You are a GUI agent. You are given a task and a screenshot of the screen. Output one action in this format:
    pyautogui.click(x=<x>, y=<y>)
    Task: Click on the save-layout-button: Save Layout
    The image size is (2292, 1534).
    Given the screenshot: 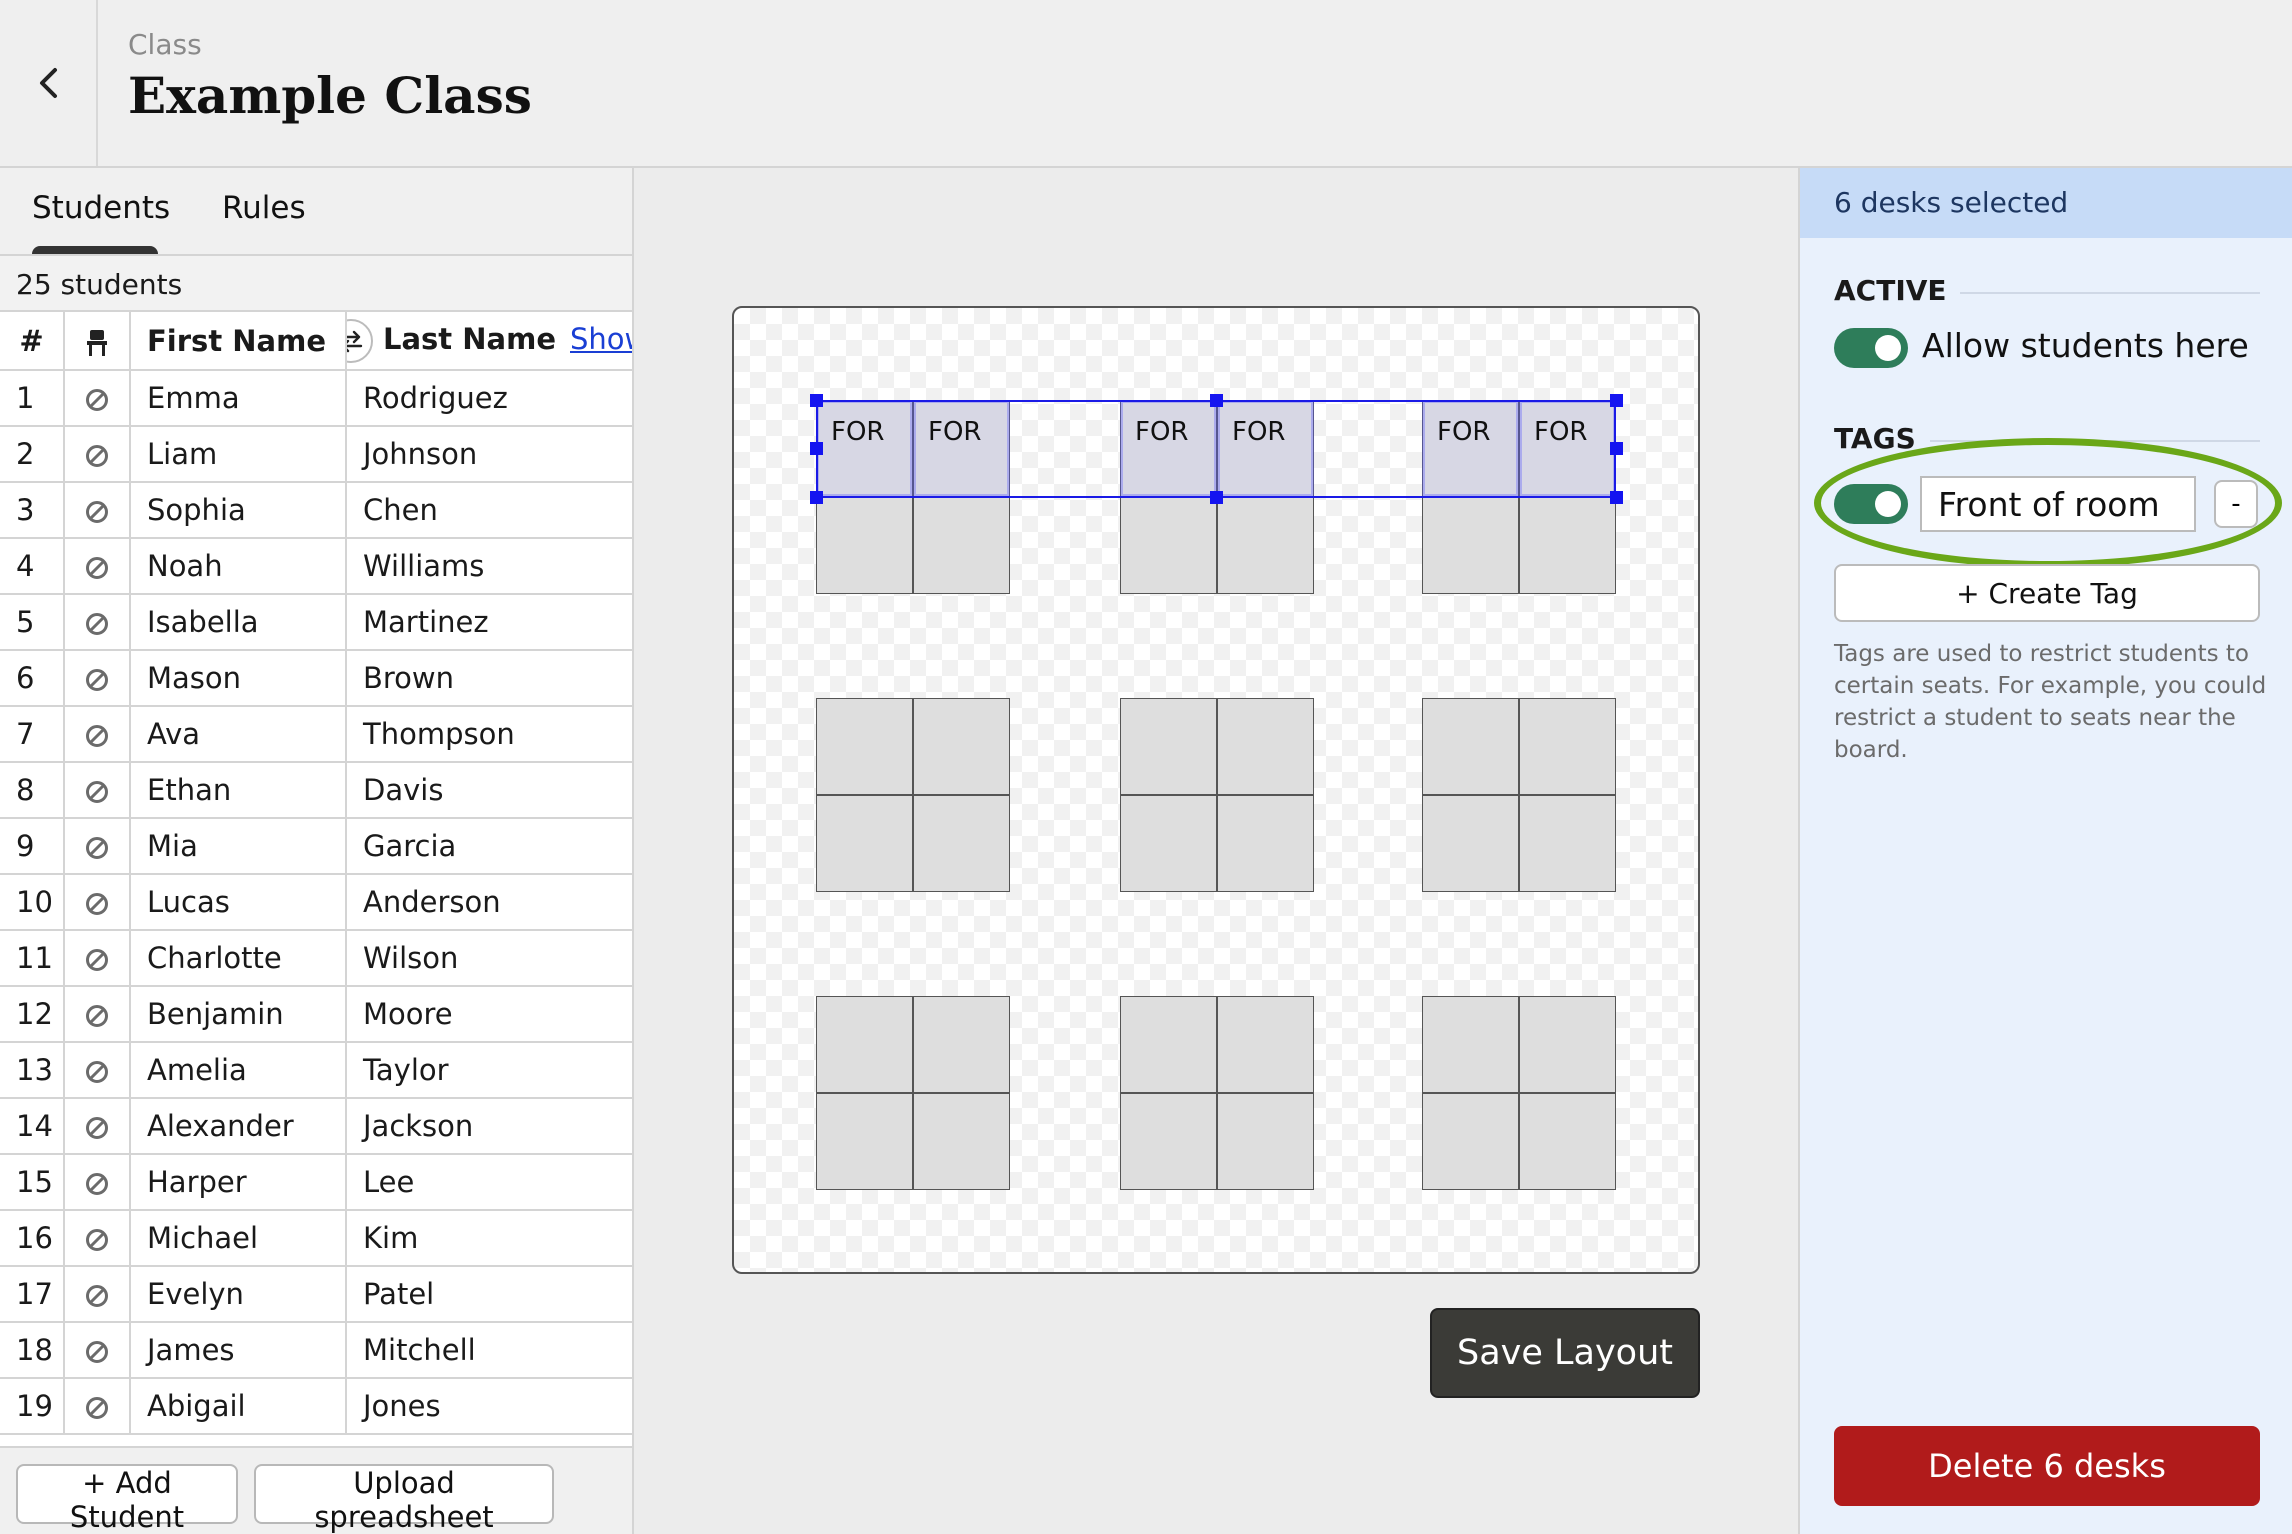 What is the action you would take?
    pyautogui.click(x=1565, y=1353)
    